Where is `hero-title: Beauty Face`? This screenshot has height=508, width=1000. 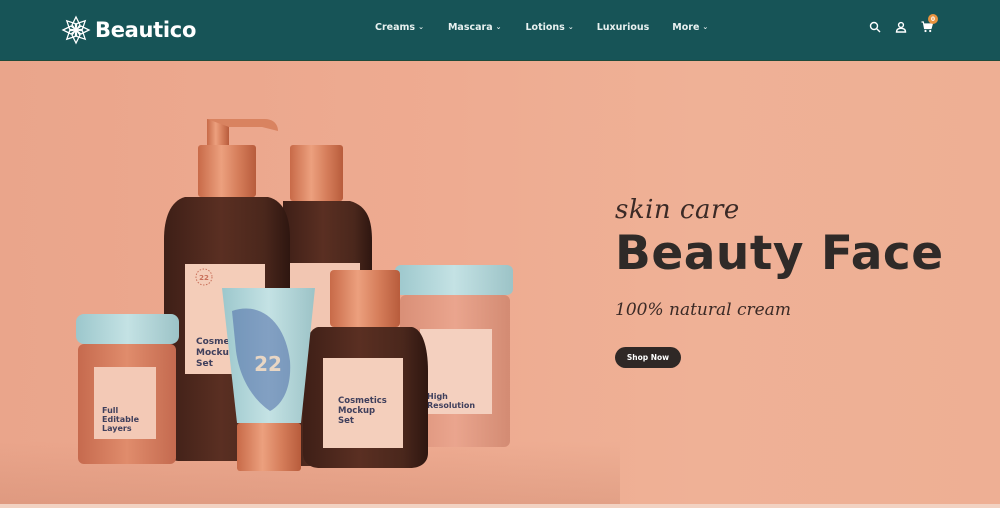
hero-title: Beauty Face is located at coordinates (779, 253).